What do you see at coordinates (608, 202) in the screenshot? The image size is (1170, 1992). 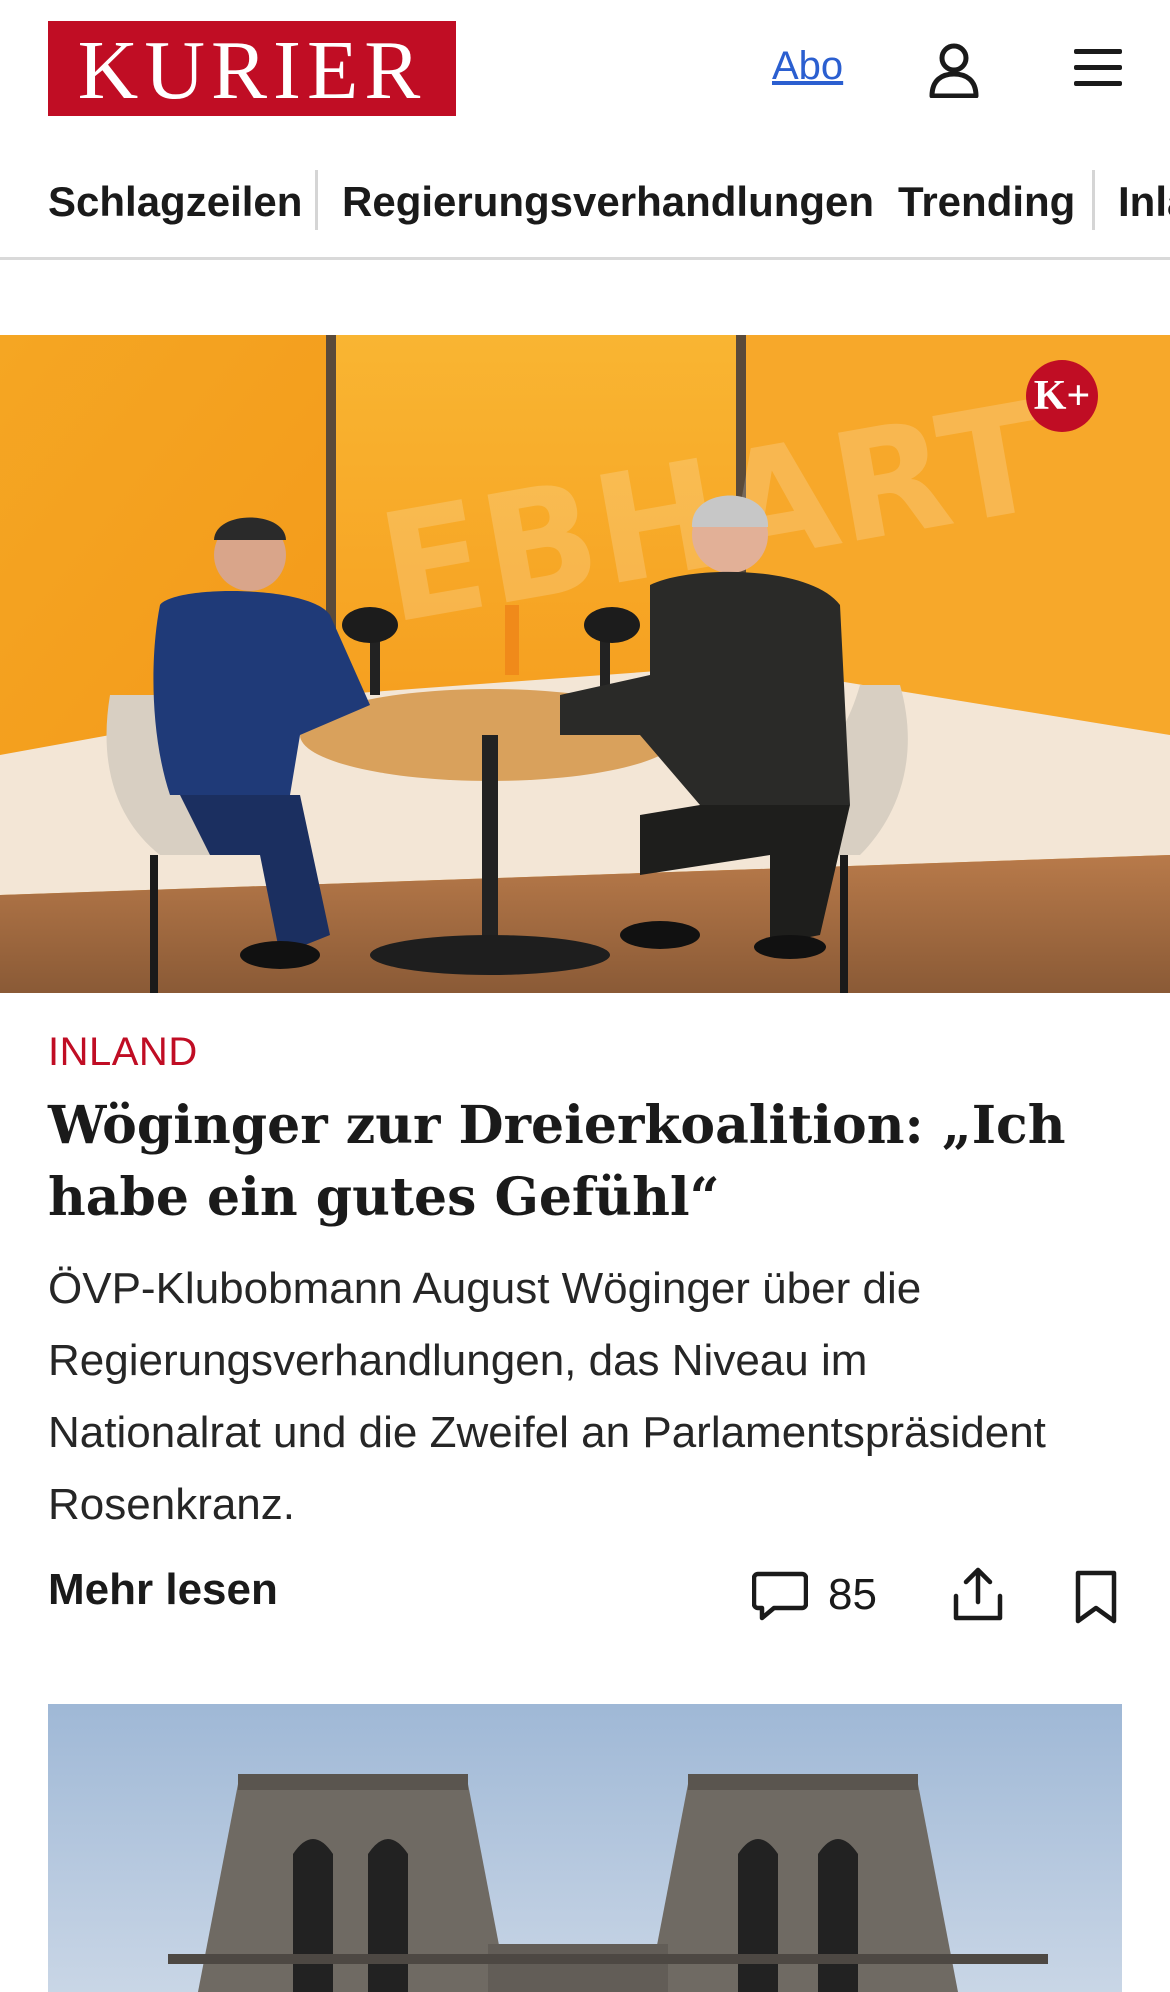 I see `nav-item-regierungsverhandlungen: Regierungsverhandlungen` at bounding box center [608, 202].